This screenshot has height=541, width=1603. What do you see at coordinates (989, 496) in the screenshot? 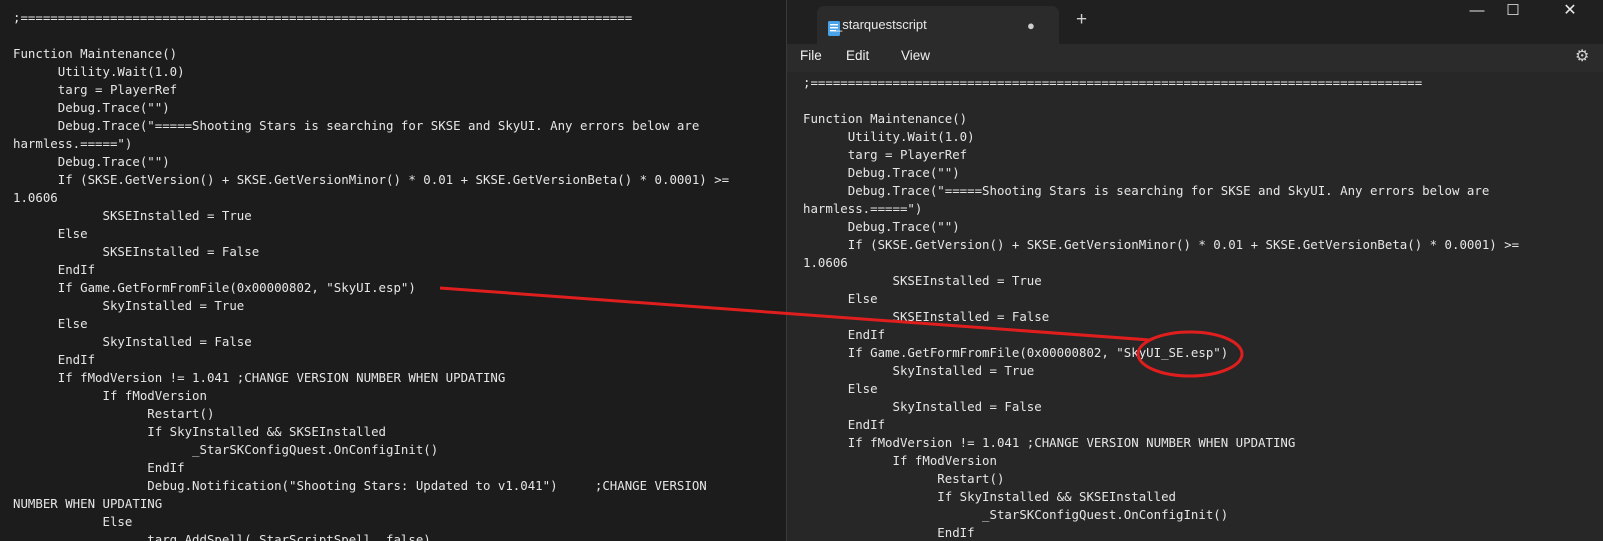
I see `right-code-line: If SkyInstalled && SKSEInstalled` at bounding box center [989, 496].